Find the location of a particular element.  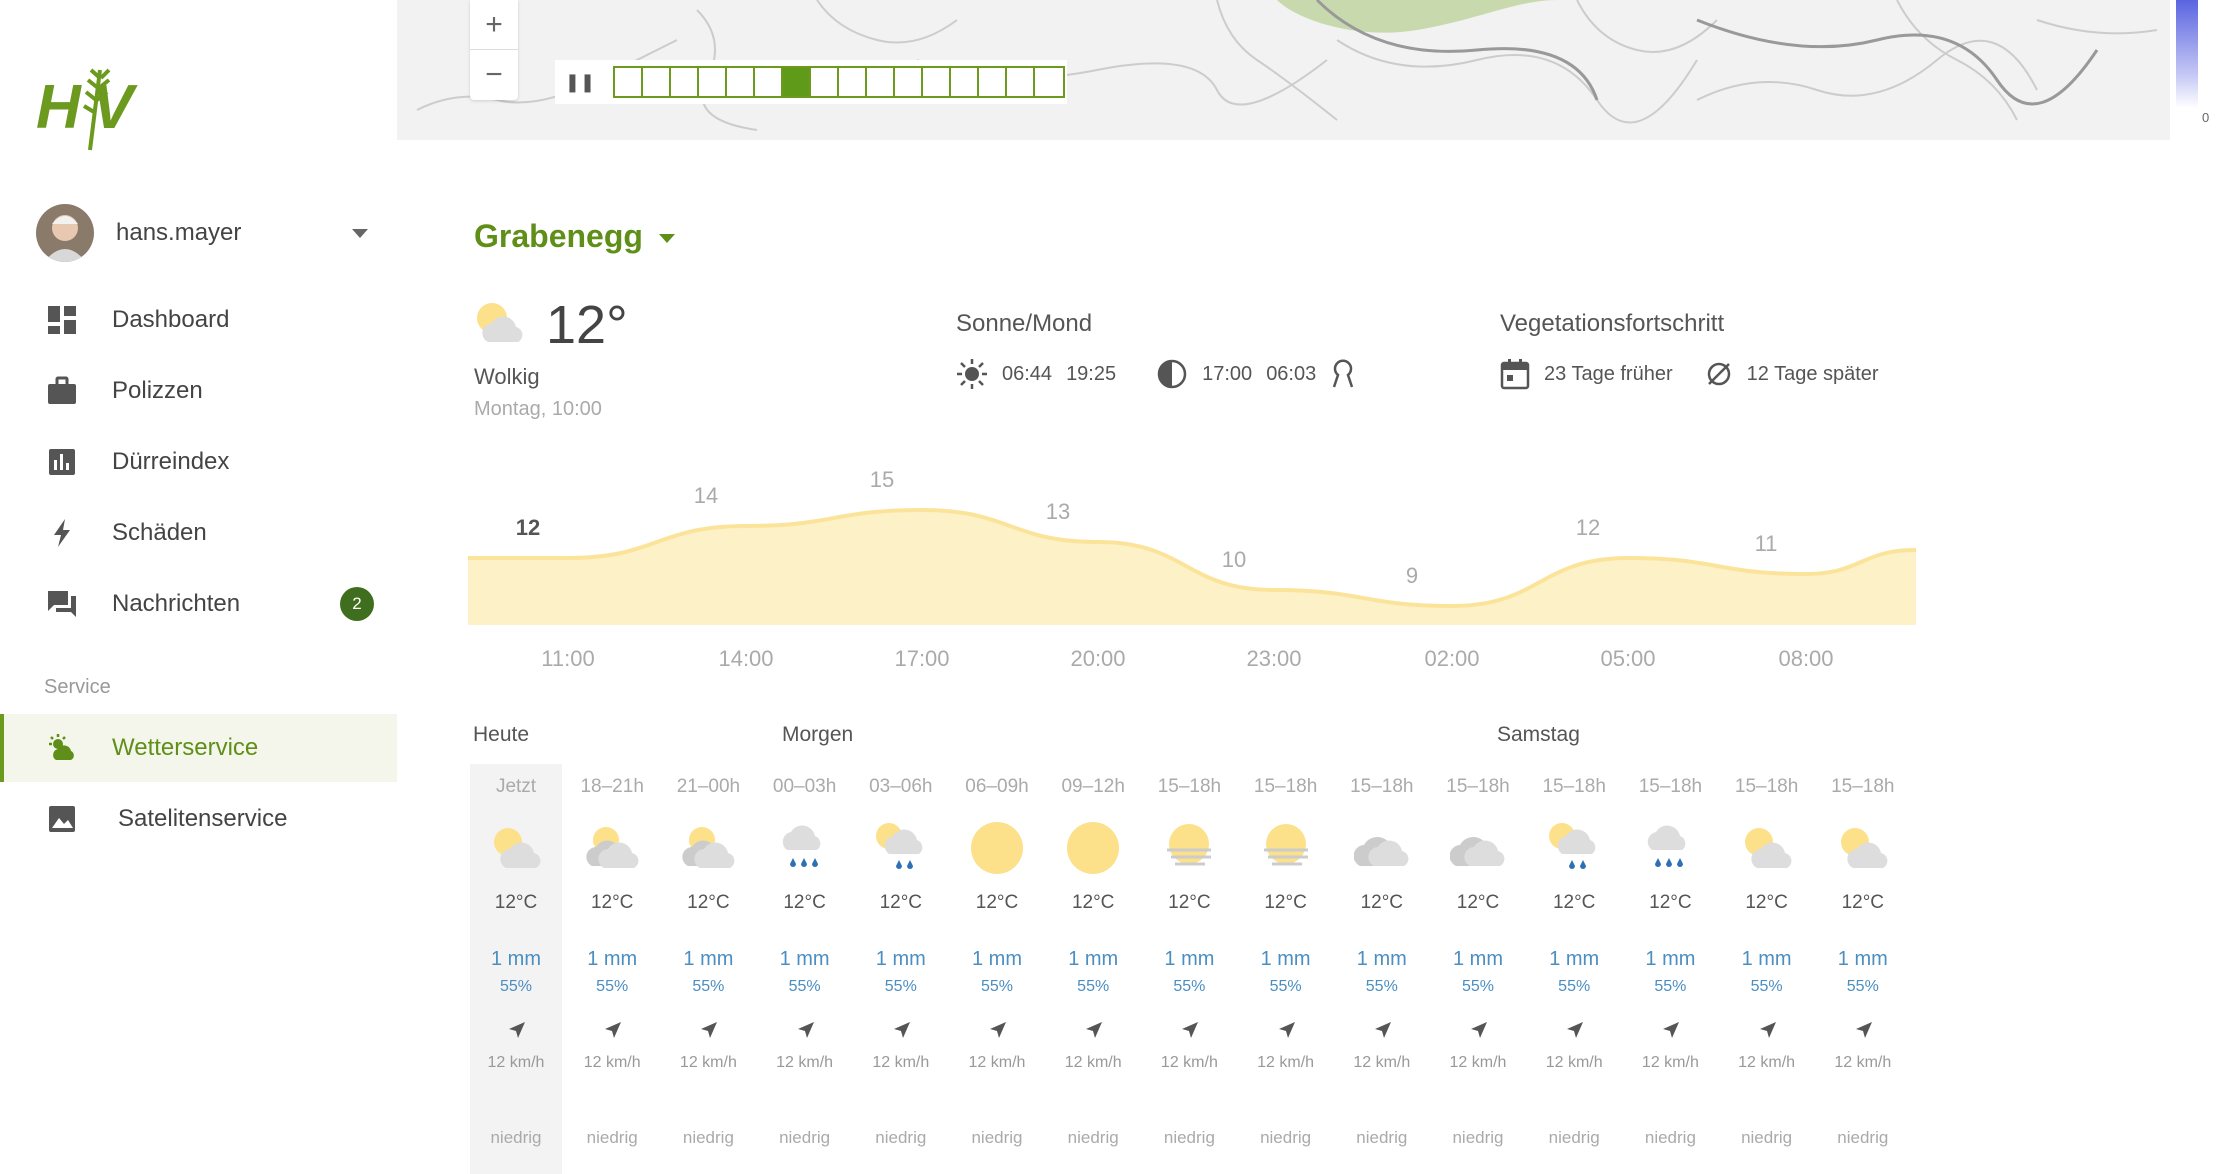

forecast-column: Jetzt 12°C 1 mm 55% 12 km/h niedrig is located at coordinates (516, 969).